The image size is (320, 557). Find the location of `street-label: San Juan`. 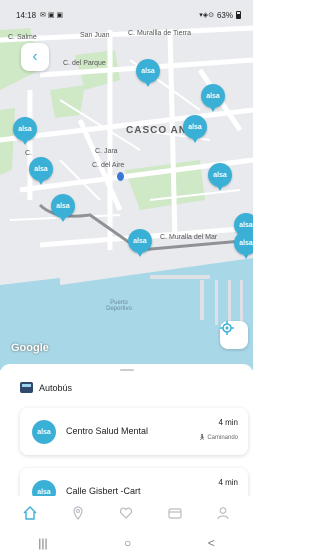

street-label: San Juan is located at coordinates (95, 35).